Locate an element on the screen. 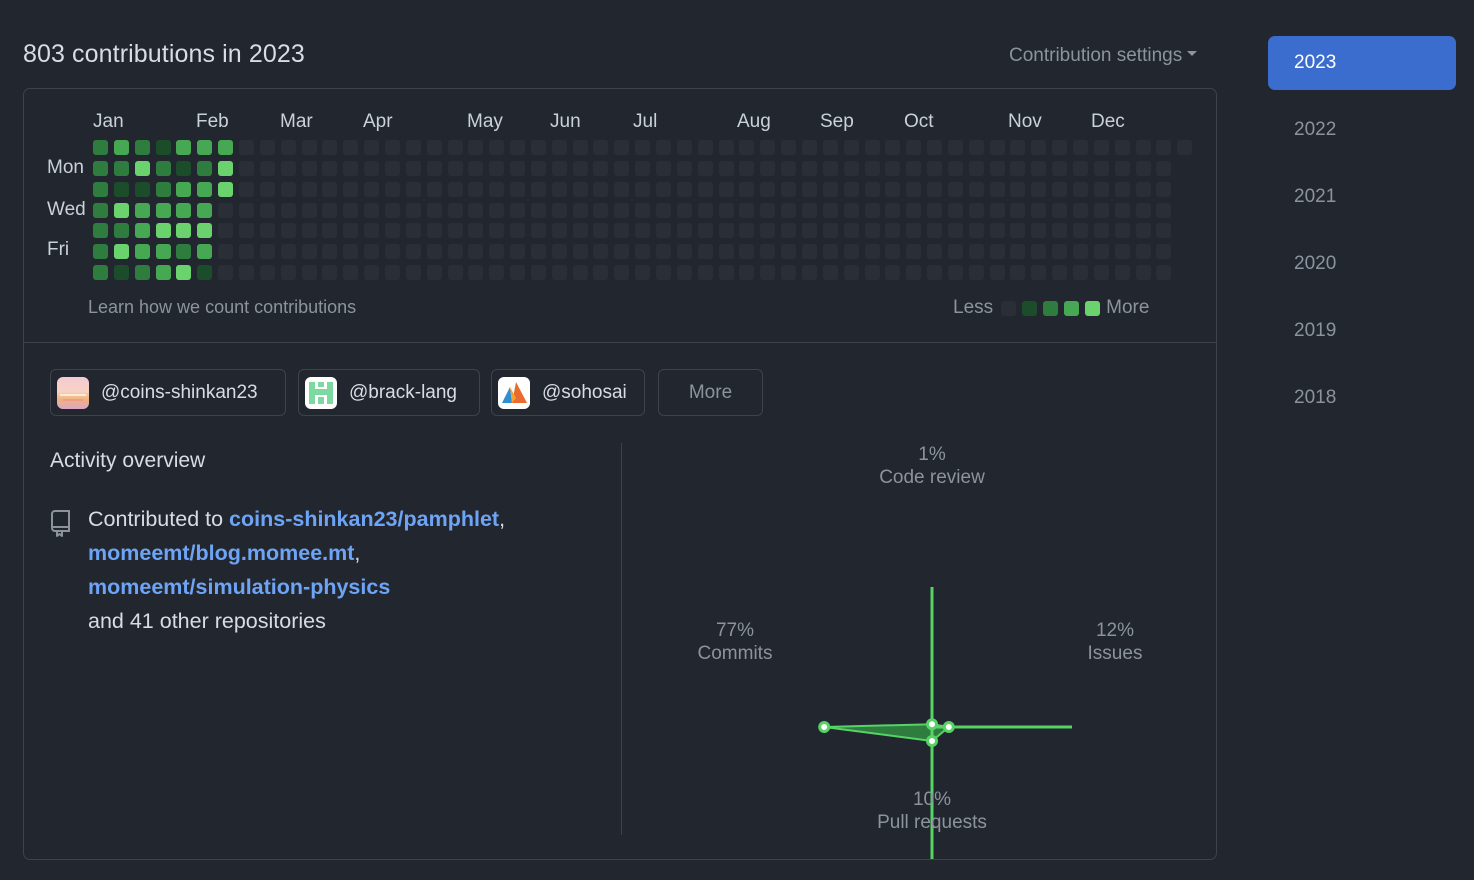 The width and height of the screenshot is (1474, 880). more-orgs-button: More is located at coordinates (710, 392).